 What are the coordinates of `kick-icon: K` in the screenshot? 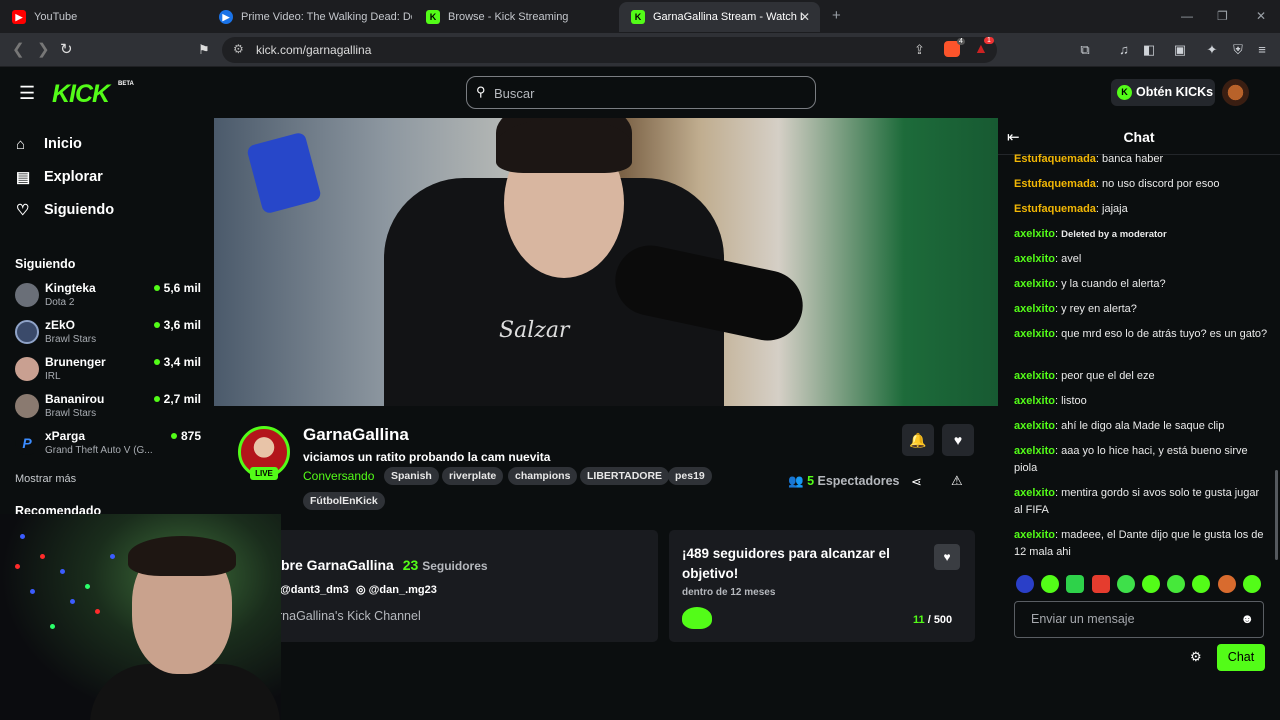 It's located at (433, 17).